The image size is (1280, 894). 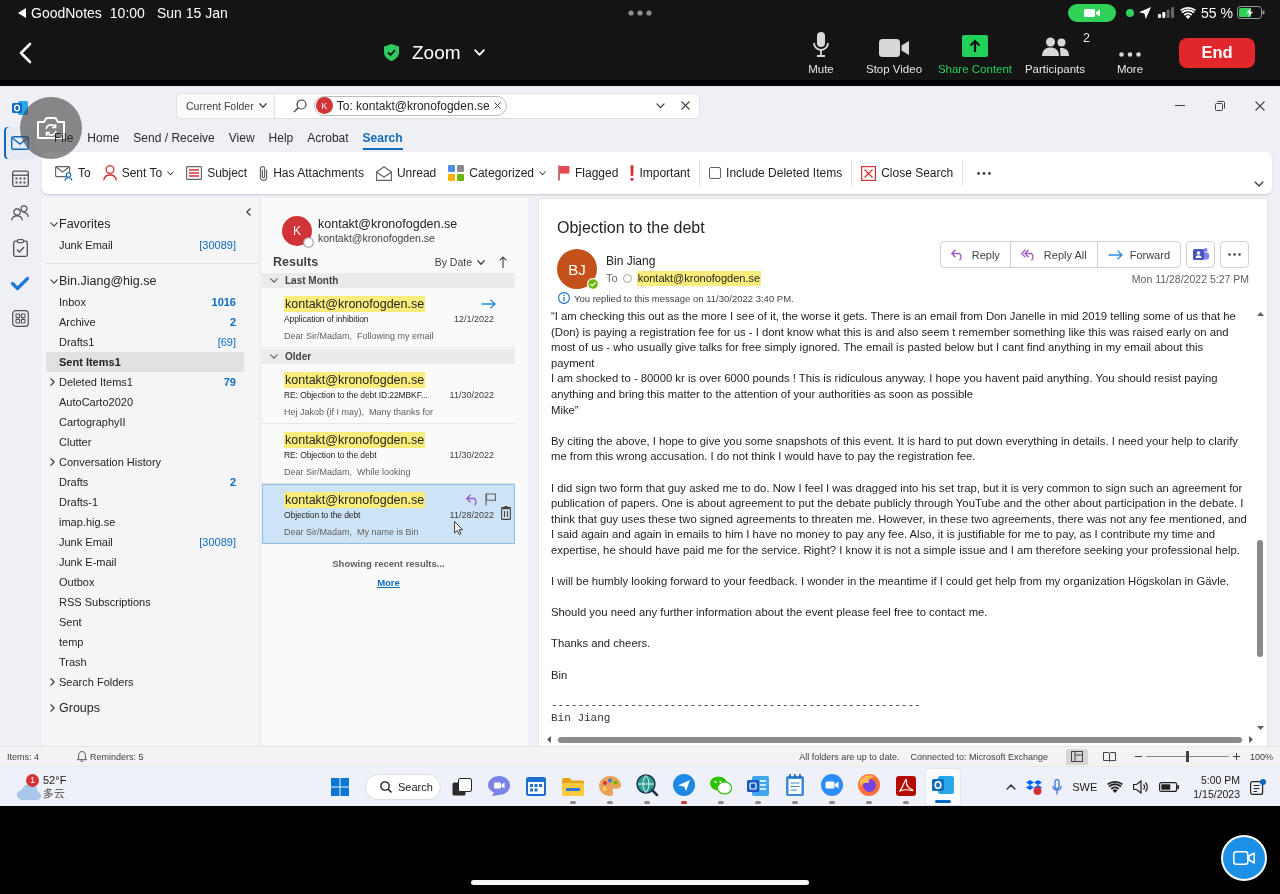 What do you see at coordinates (311, 173) in the screenshot?
I see `attachments-filter-button: Has Attachments` at bounding box center [311, 173].